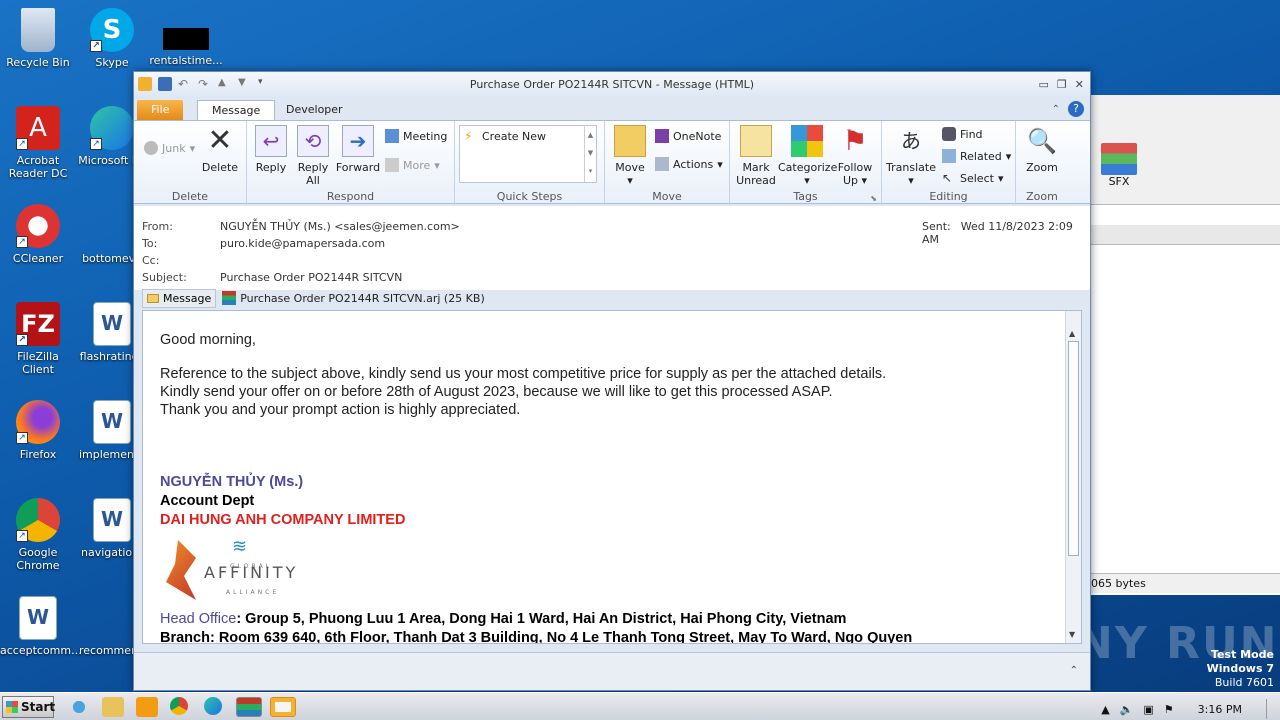 The width and height of the screenshot is (1280, 720). Describe the element at coordinates (855, 156) in the screenshot. I see `follow-up-button: ⚑ Follow Up ▾` at that location.